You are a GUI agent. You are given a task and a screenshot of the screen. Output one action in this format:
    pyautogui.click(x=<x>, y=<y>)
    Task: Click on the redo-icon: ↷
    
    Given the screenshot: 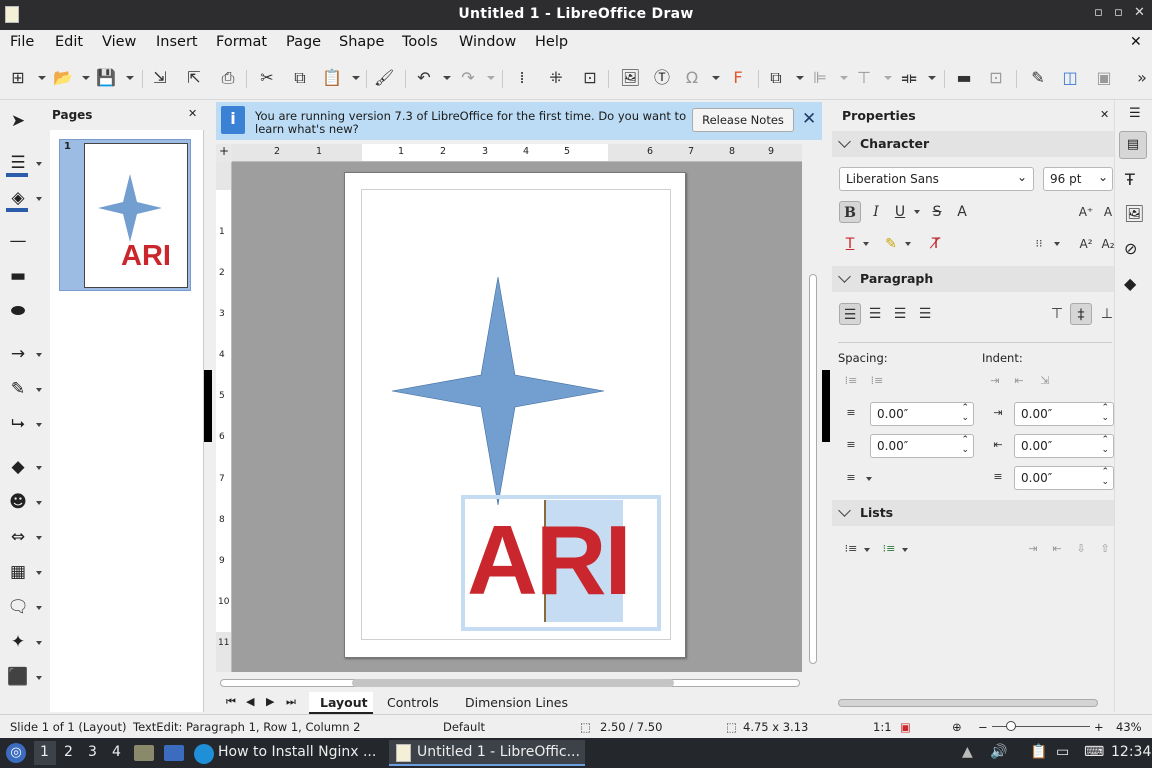 What is the action you would take?
    pyautogui.click(x=468, y=78)
    